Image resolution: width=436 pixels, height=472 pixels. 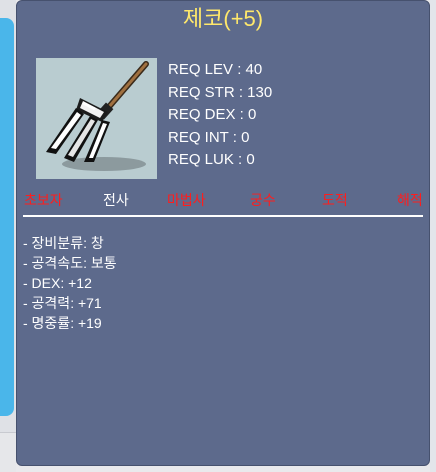 I want to click on req-int: REQ INT : 0, so click(x=209, y=137).